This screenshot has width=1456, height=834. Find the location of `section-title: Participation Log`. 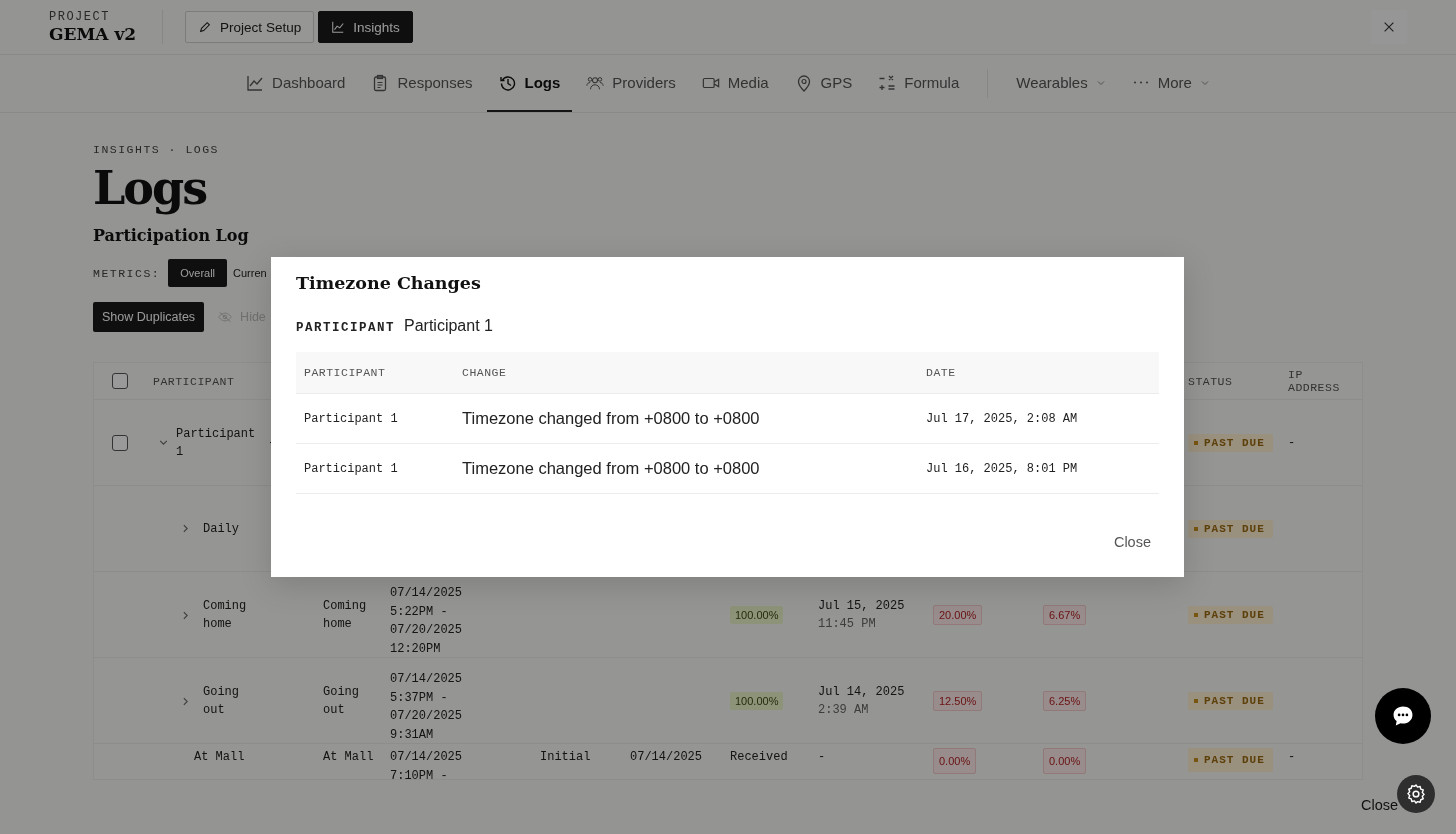

section-title: Participation Log is located at coordinates (171, 235).